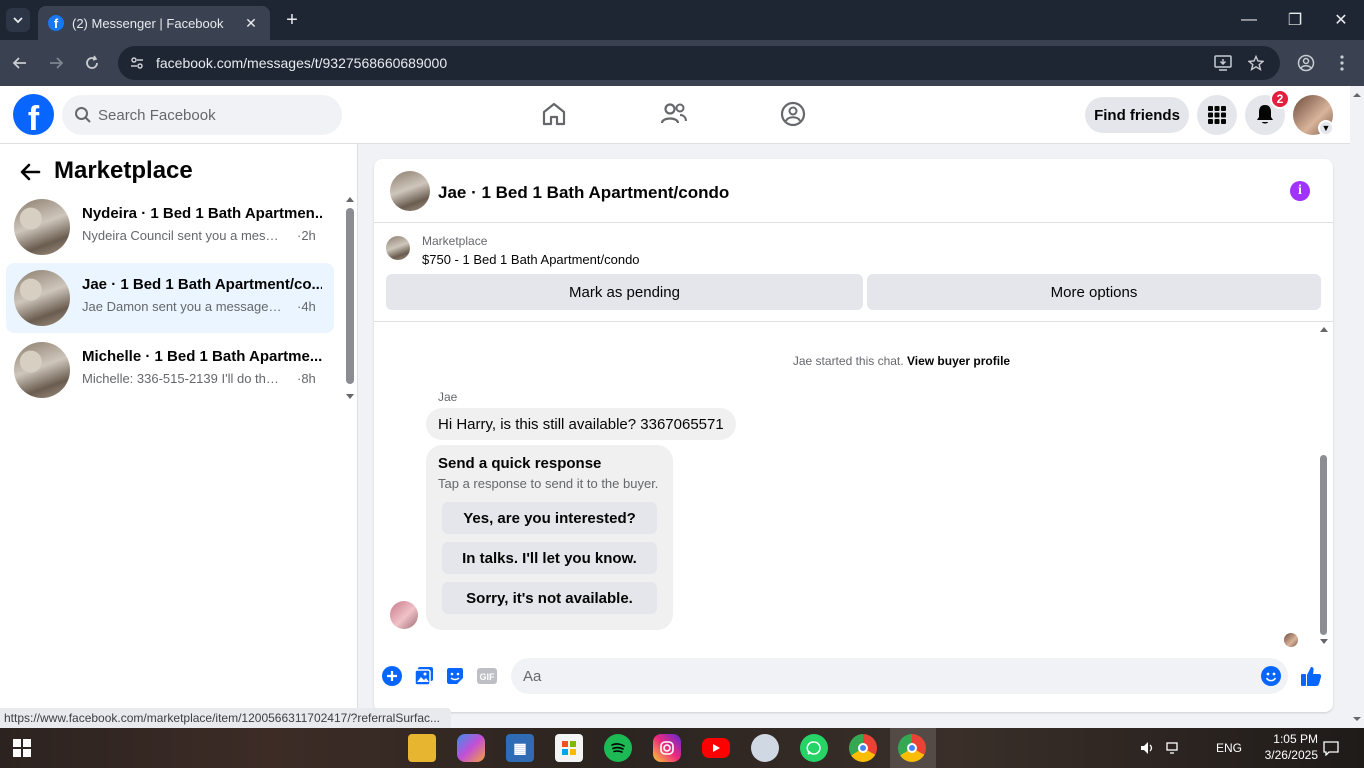 Image resolution: width=1364 pixels, height=768 pixels. Describe the element at coordinates (392, 676) in the screenshot. I see `plus-circle-icon` at that location.